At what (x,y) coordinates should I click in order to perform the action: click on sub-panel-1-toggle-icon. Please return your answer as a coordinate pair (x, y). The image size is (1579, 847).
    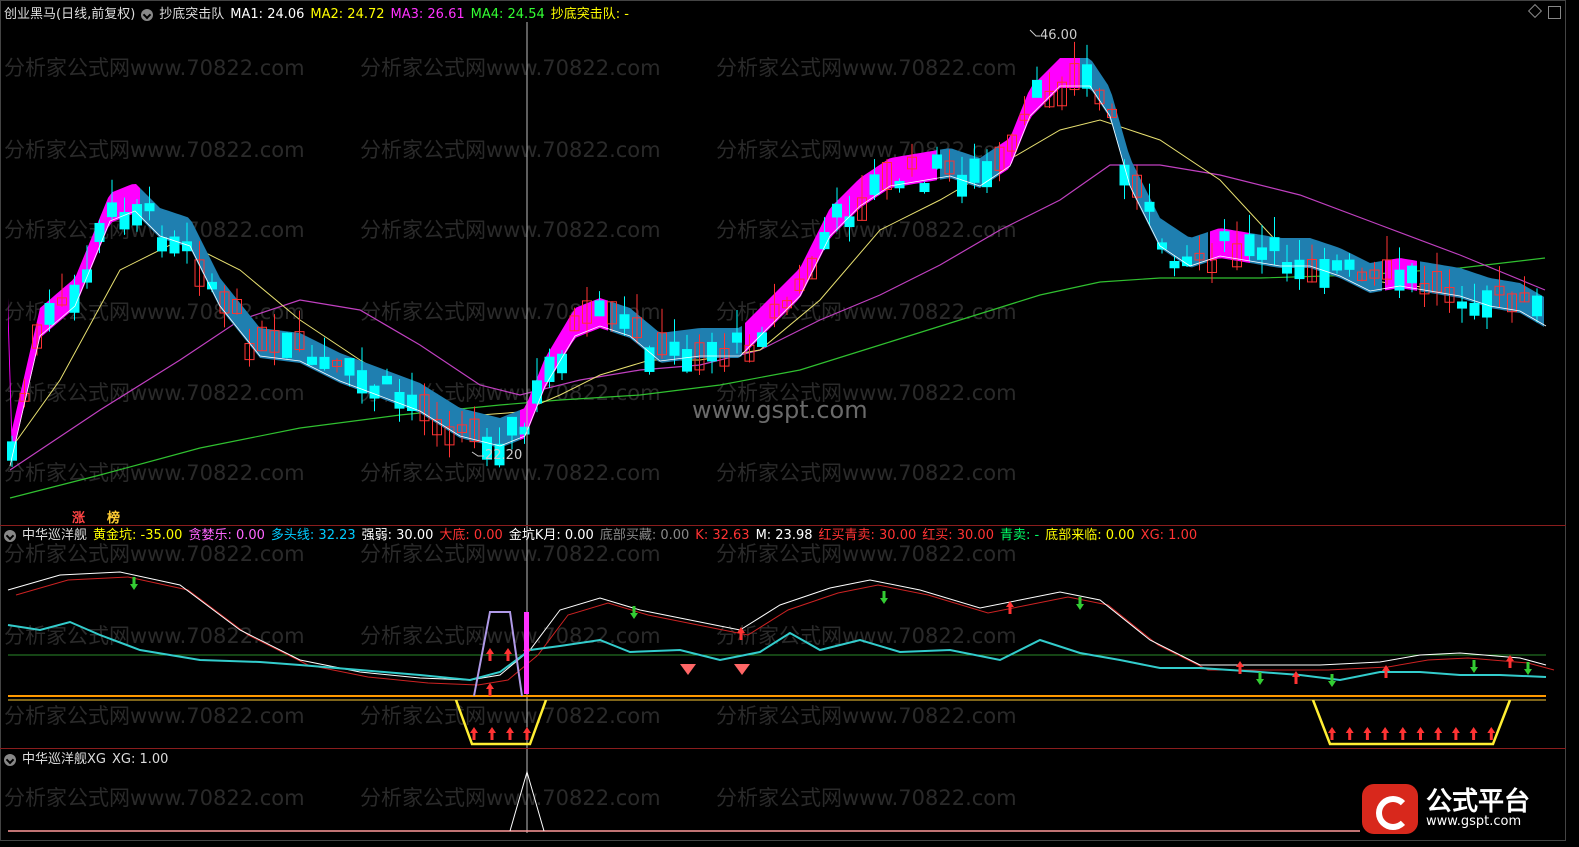
    Looking at the image, I should click on (10, 536).